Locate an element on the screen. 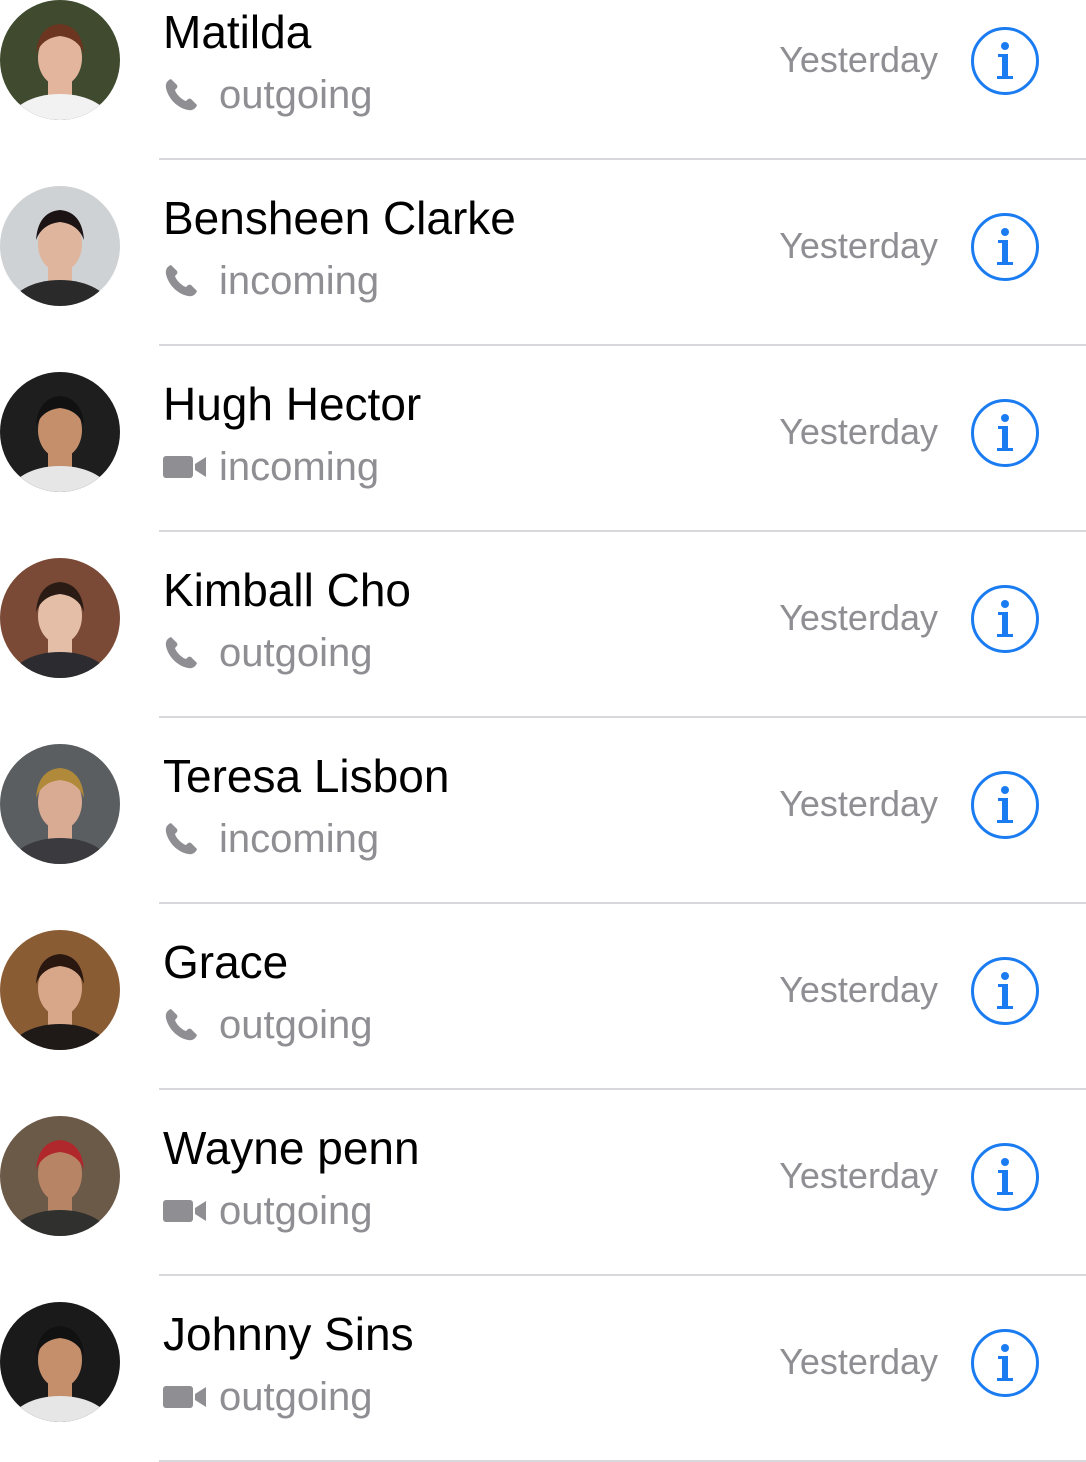  contact-name: Hugh Hector is located at coordinates (292, 404).